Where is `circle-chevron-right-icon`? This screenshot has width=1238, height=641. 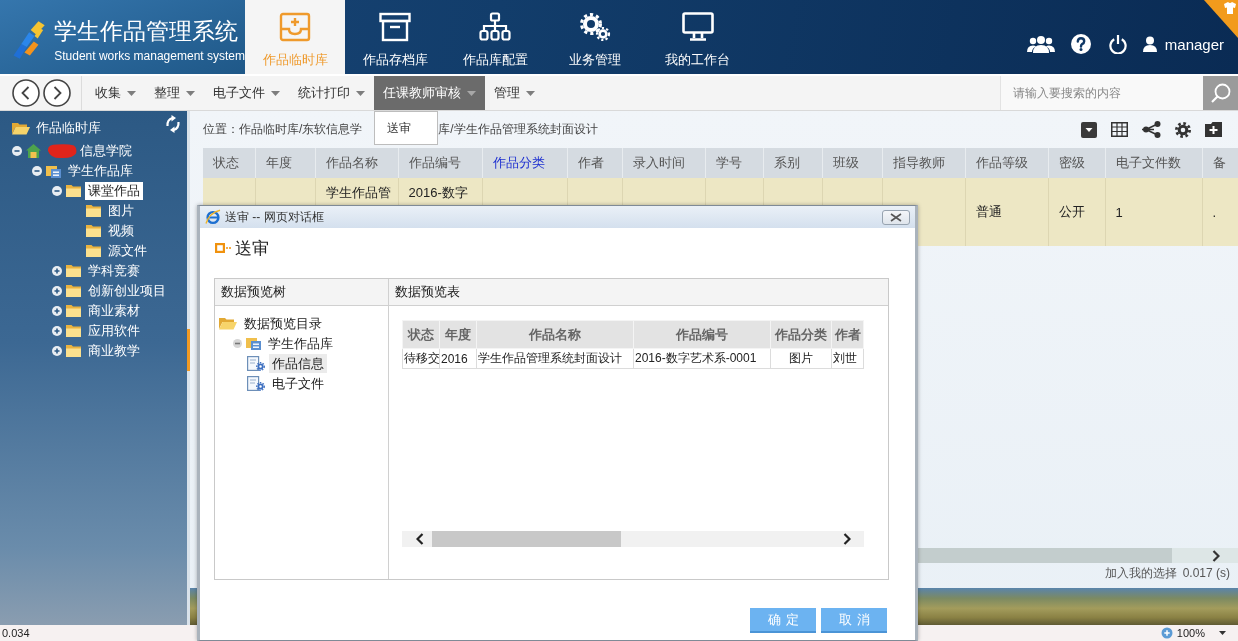
circle-chevron-right-icon is located at coordinates (57, 93).